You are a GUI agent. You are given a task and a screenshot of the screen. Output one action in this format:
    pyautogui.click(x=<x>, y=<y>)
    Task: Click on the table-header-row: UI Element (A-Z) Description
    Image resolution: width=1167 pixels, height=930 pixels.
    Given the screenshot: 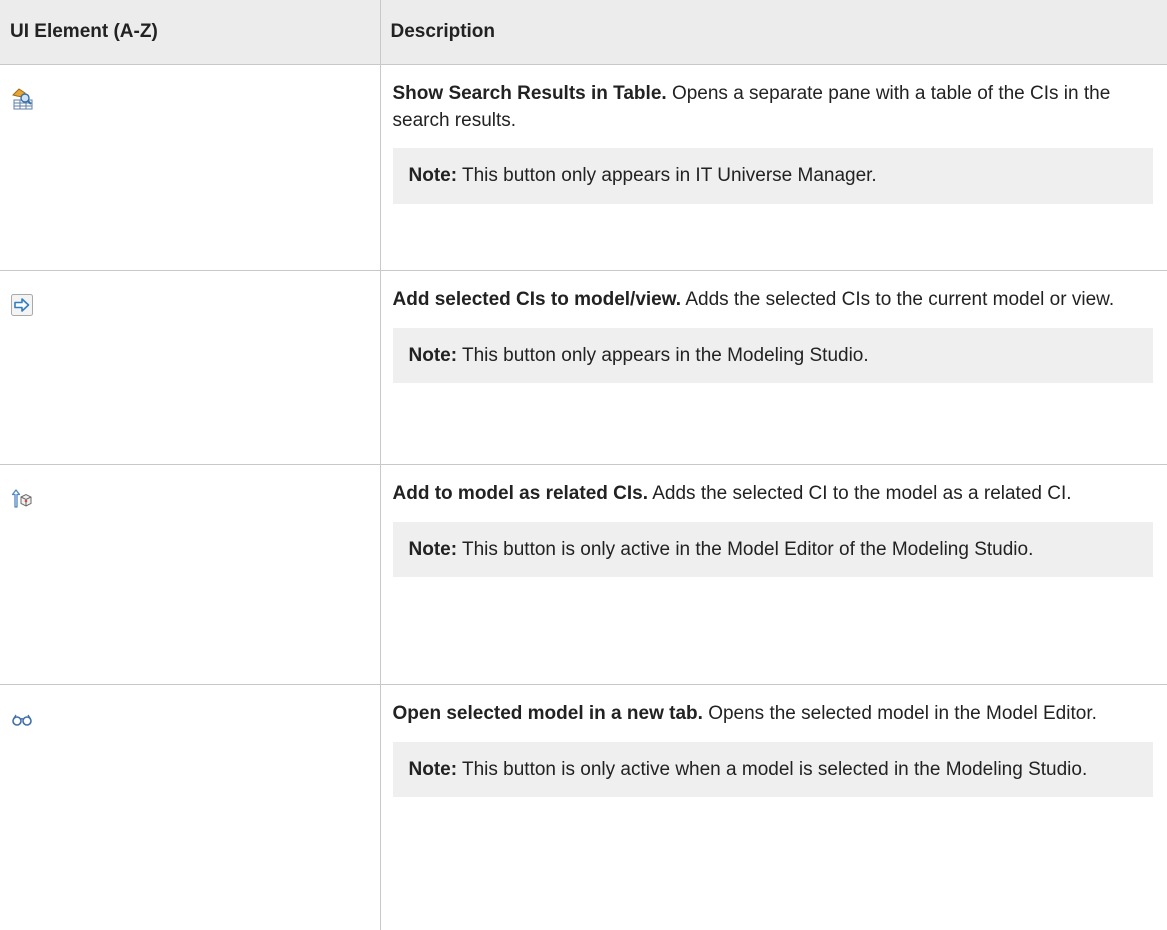 What is the action you would take?
    pyautogui.click(x=583, y=32)
    